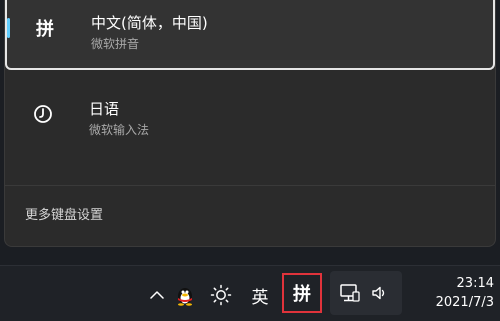  I want to click on chevron-up-icon, so click(157, 295).